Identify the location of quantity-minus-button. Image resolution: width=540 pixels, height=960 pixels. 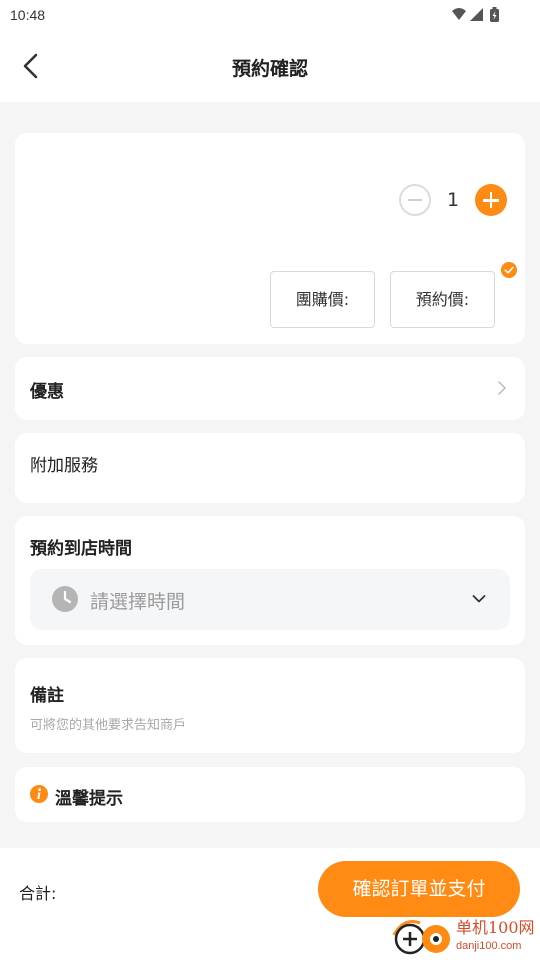
(415, 200).